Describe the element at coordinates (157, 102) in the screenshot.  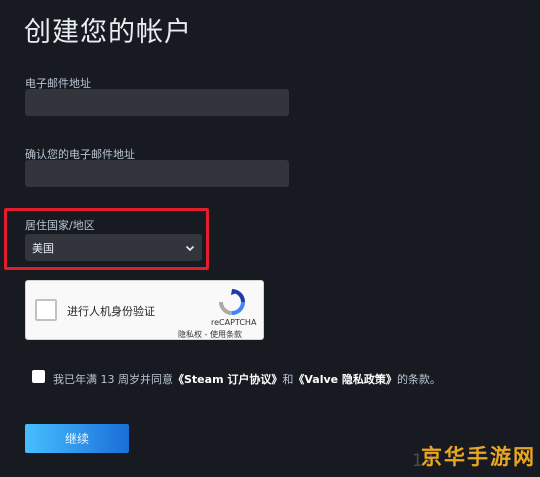
I see `email-field` at that location.